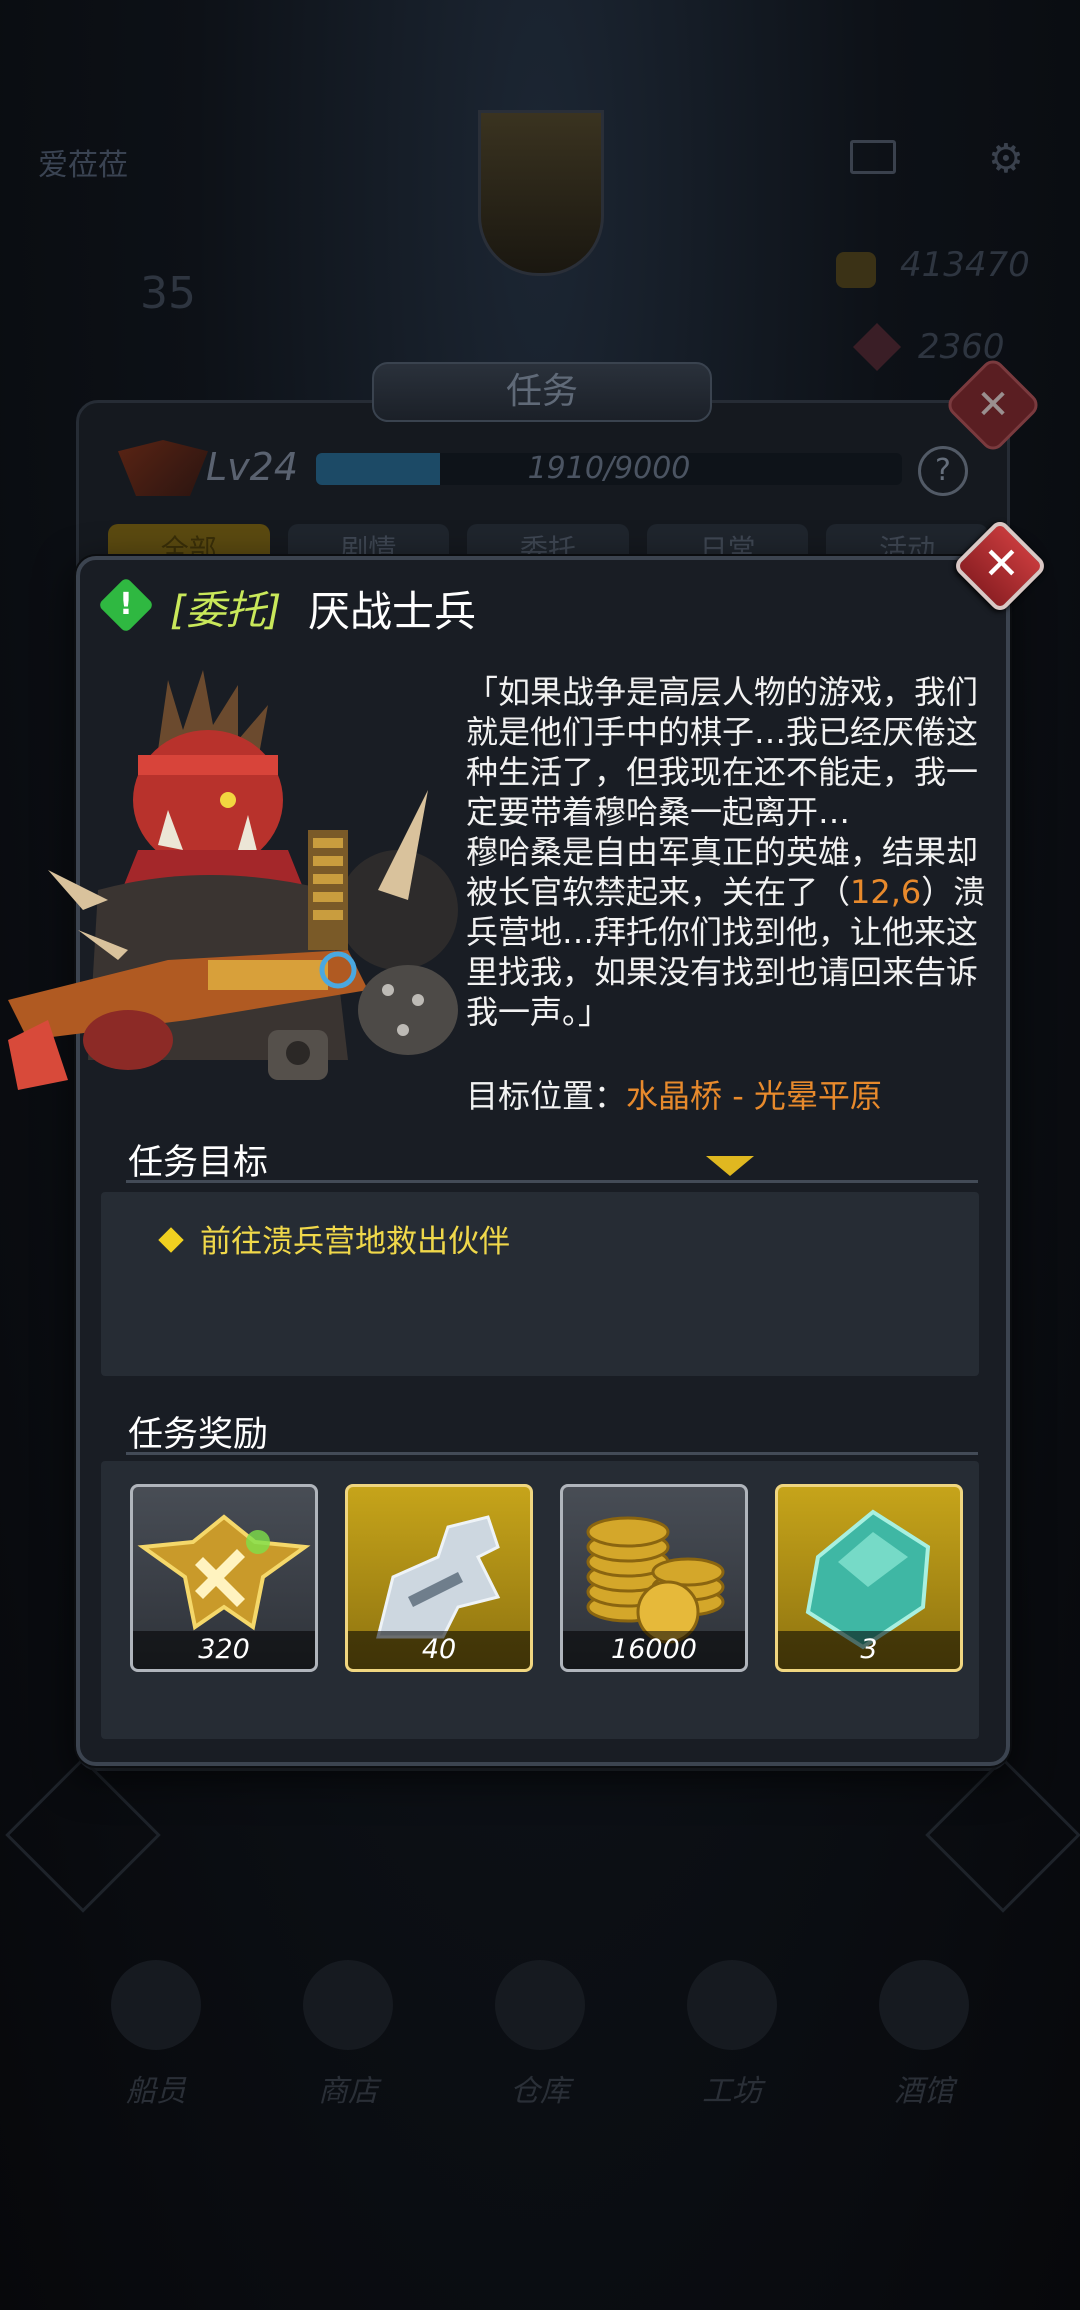 This screenshot has width=1080, height=2310. I want to click on nav-tavern: 酒馆, so click(924, 2070).